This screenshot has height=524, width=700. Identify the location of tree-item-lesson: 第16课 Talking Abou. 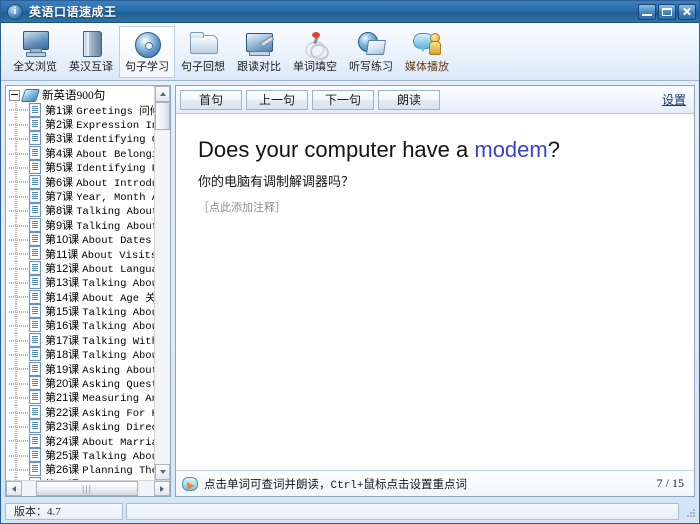
(80, 325).